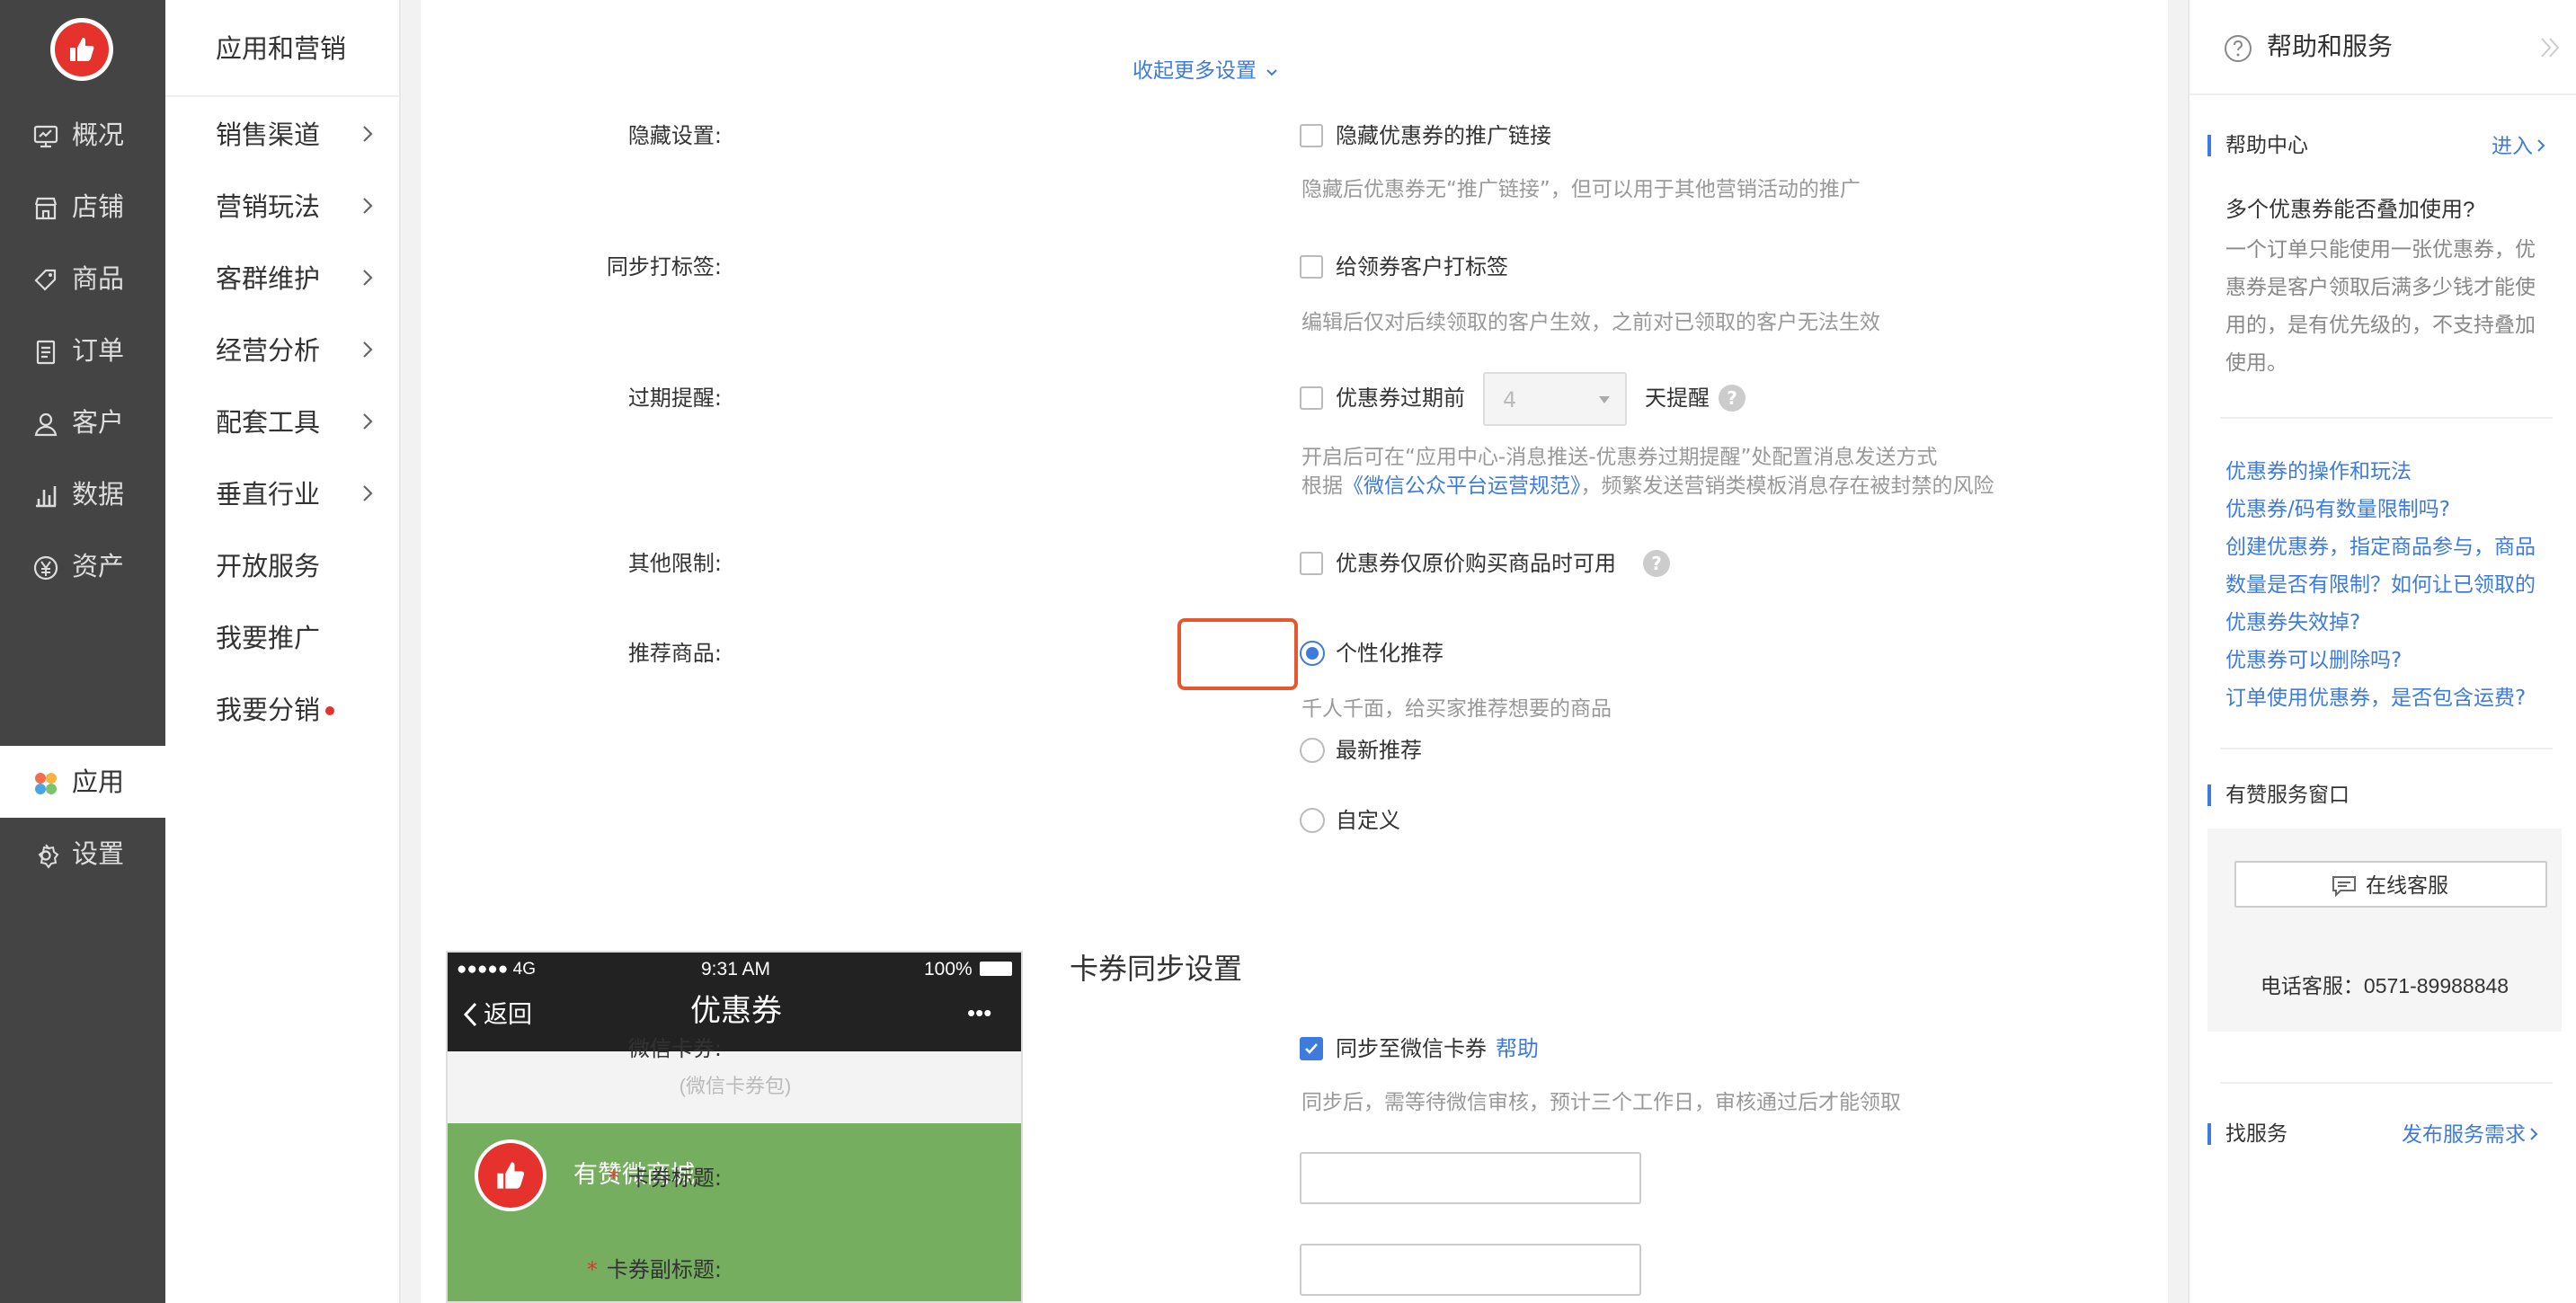 Image resolution: width=2576 pixels, height=1303 pixels. I want to click on back-arrow-icon, so click(470, 1014).